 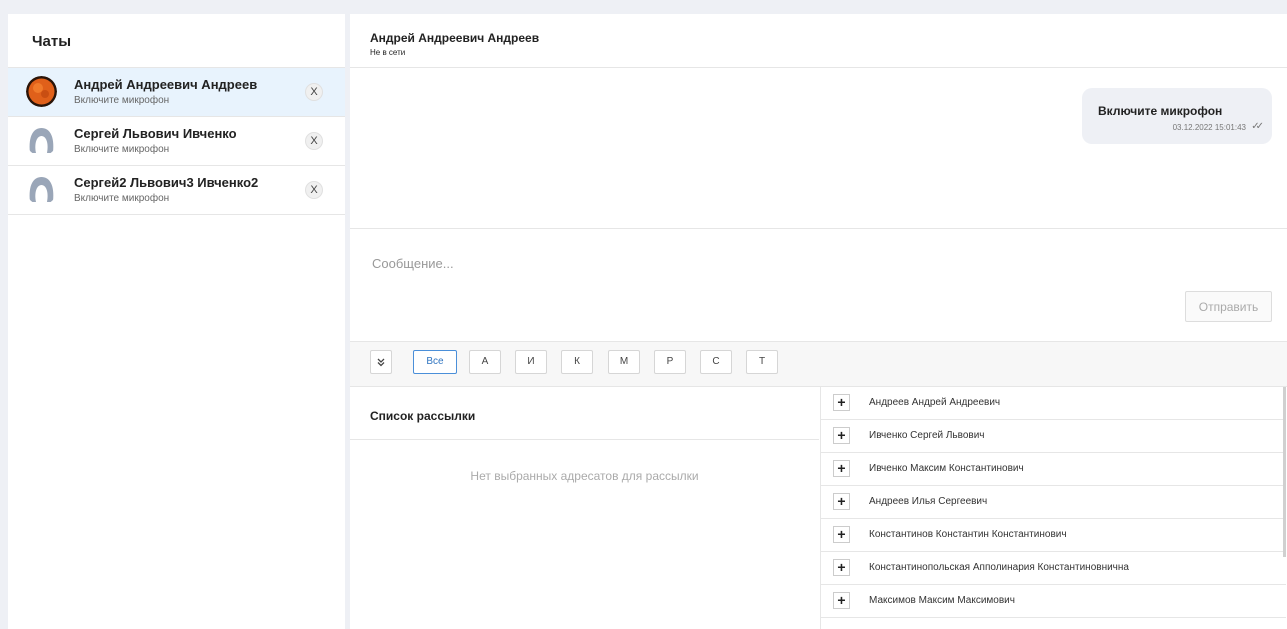 I want to click on mailing-title: Список рассылки, so click(x=423, y=416).